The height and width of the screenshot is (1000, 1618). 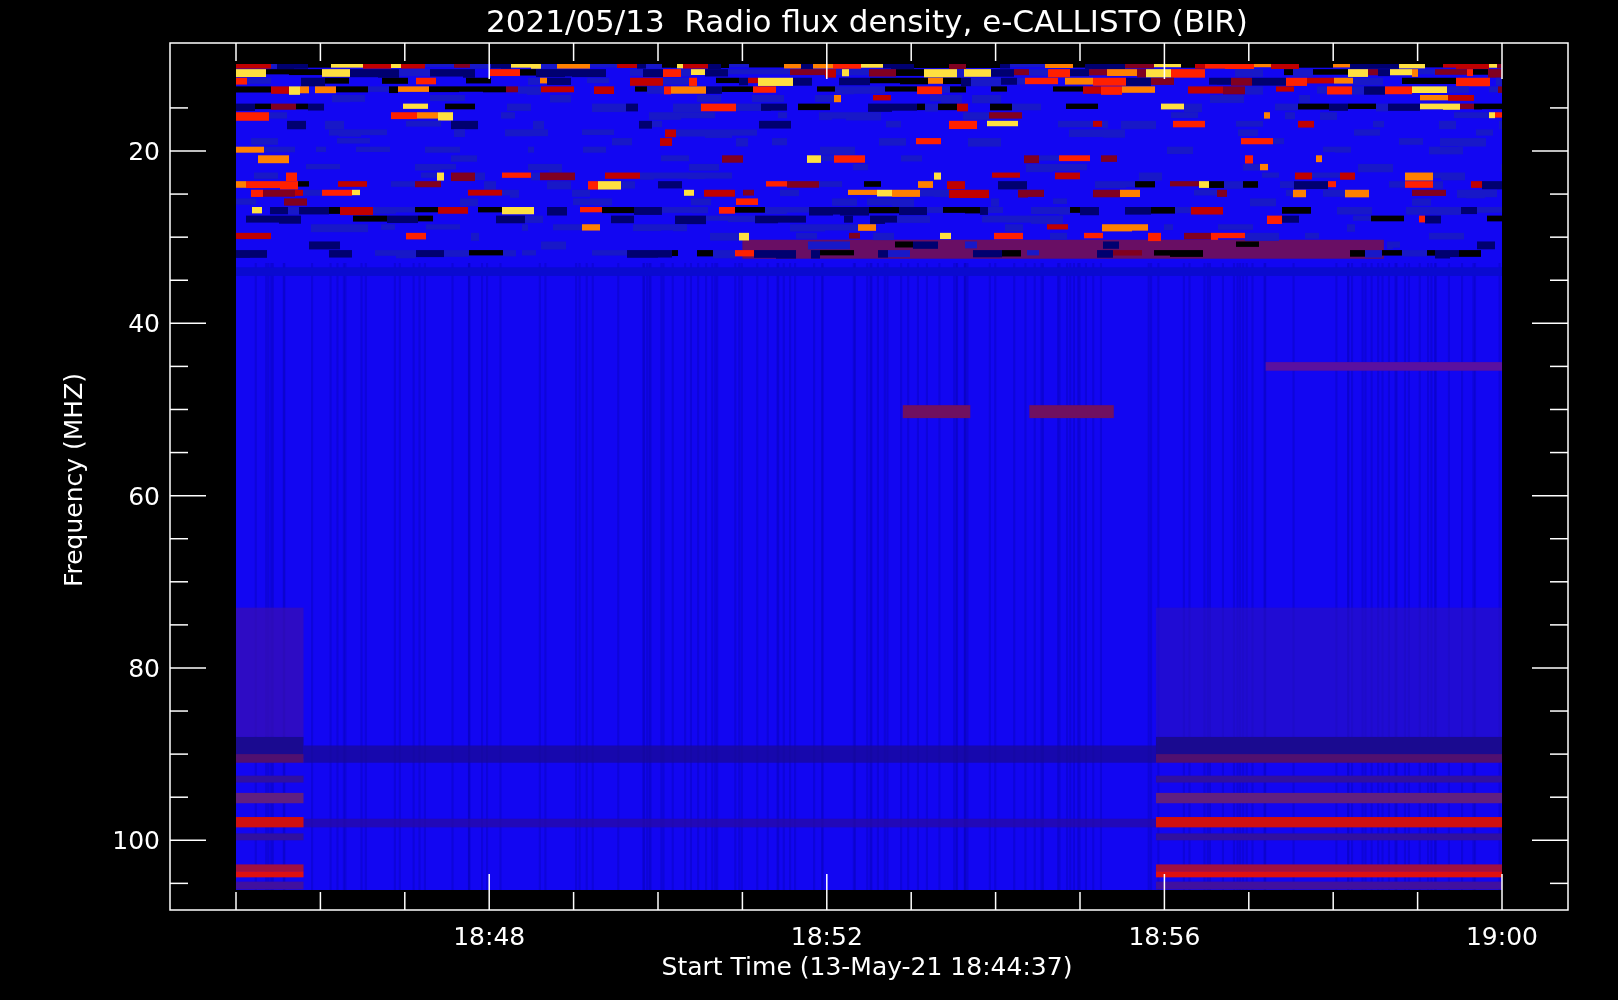 I want to click on axis-title: Start Time (13-May-21 18:44:37), so click(x=867, y=966).